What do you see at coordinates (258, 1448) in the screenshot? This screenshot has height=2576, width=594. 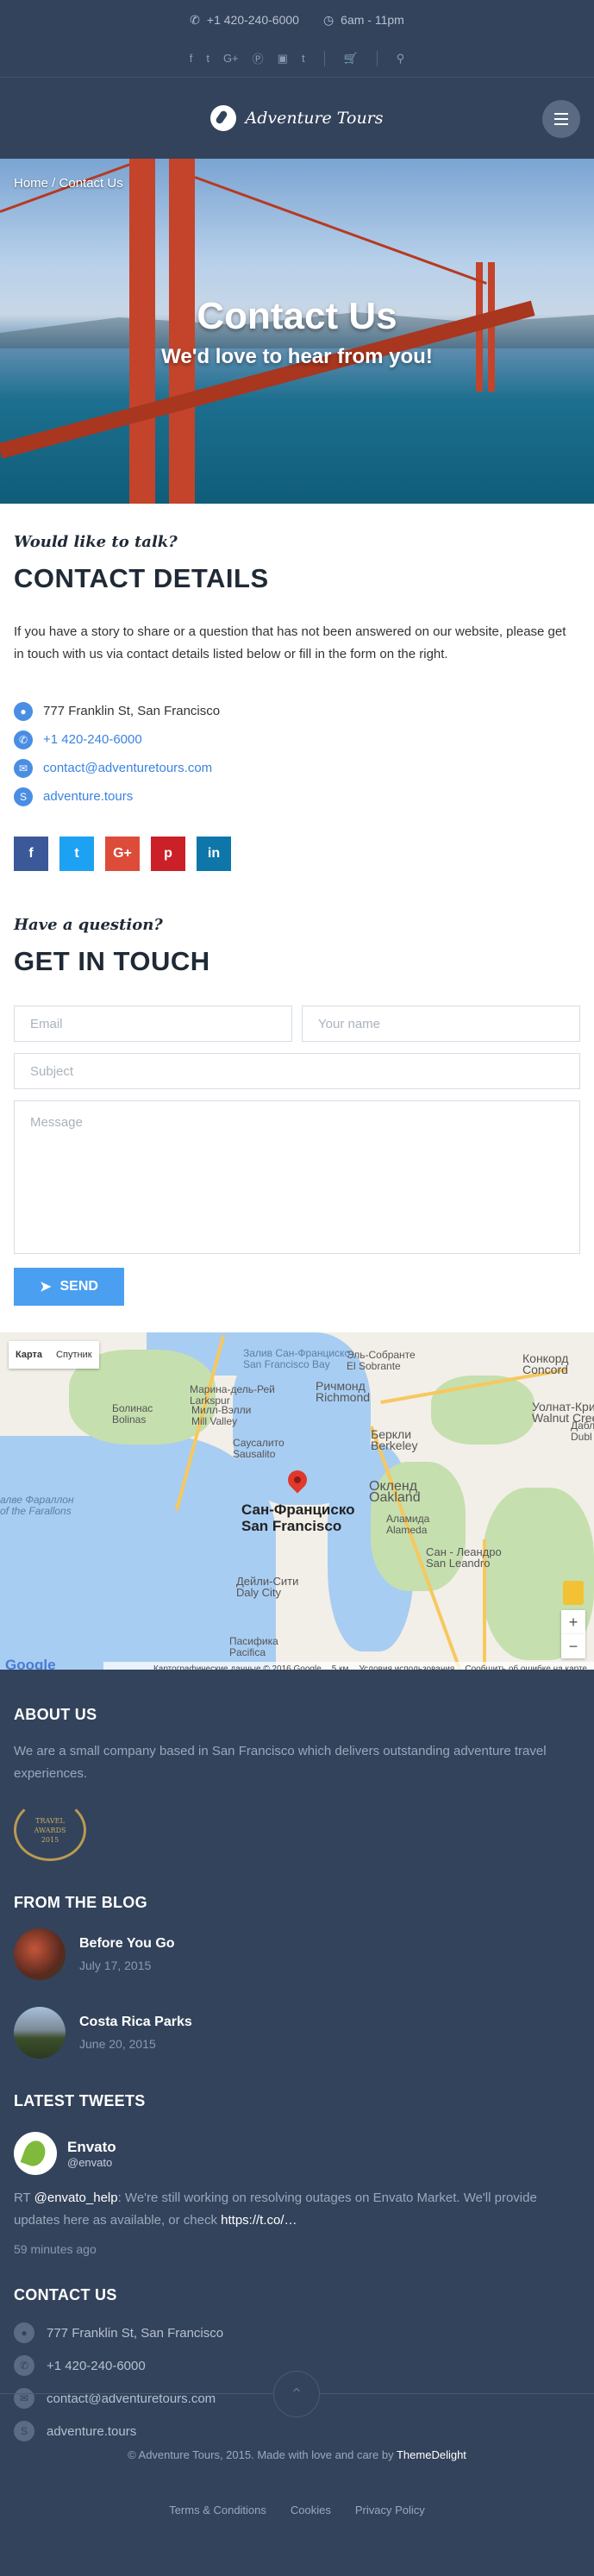 I see `map-label: Саусалито Sausalito` at bounding box center [258, 1448].